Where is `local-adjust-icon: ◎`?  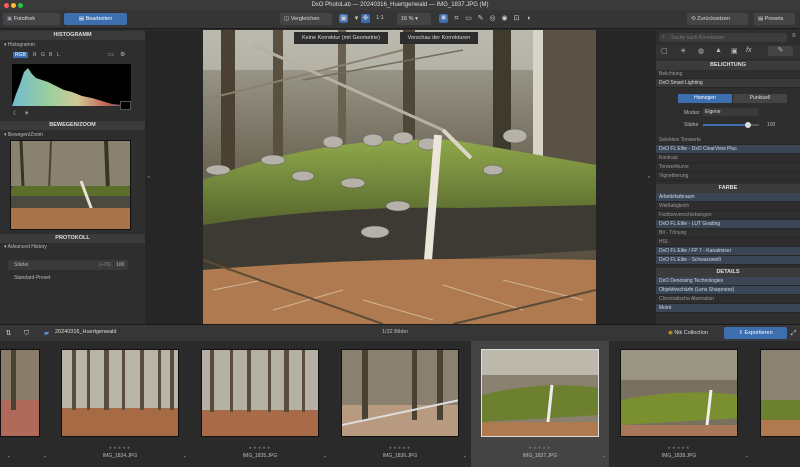
local-adjust-icon: ◎ is located at coordinates (492, 18).